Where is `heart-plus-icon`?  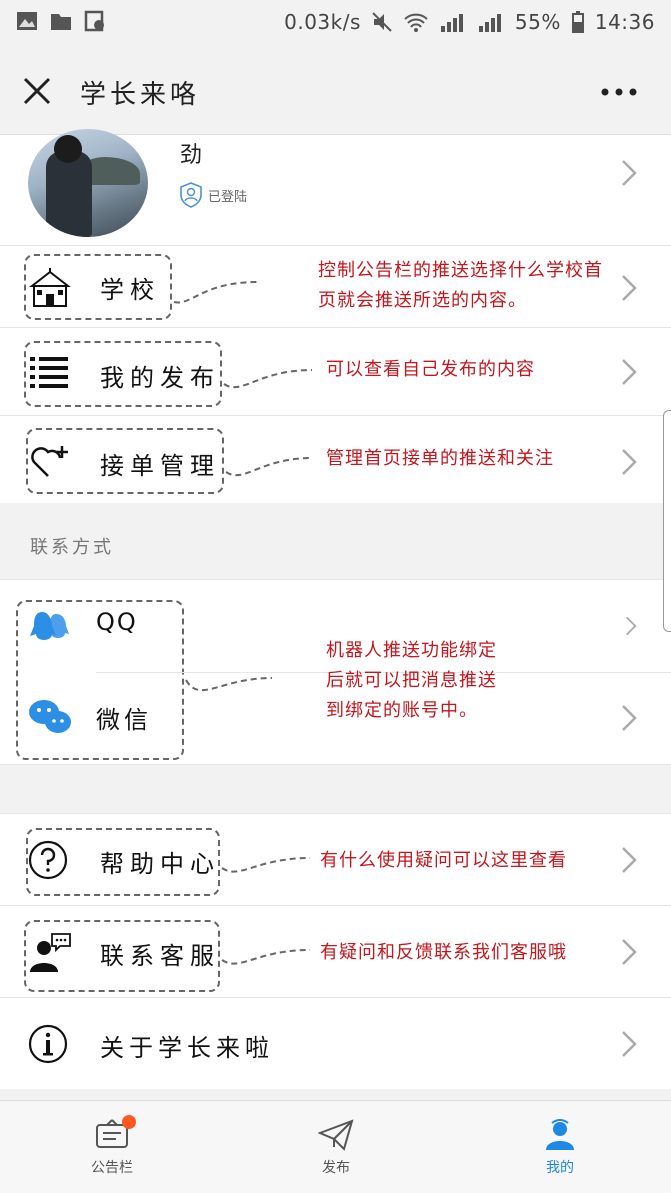 heart-plus-icon is located at coordinates (49, 461).